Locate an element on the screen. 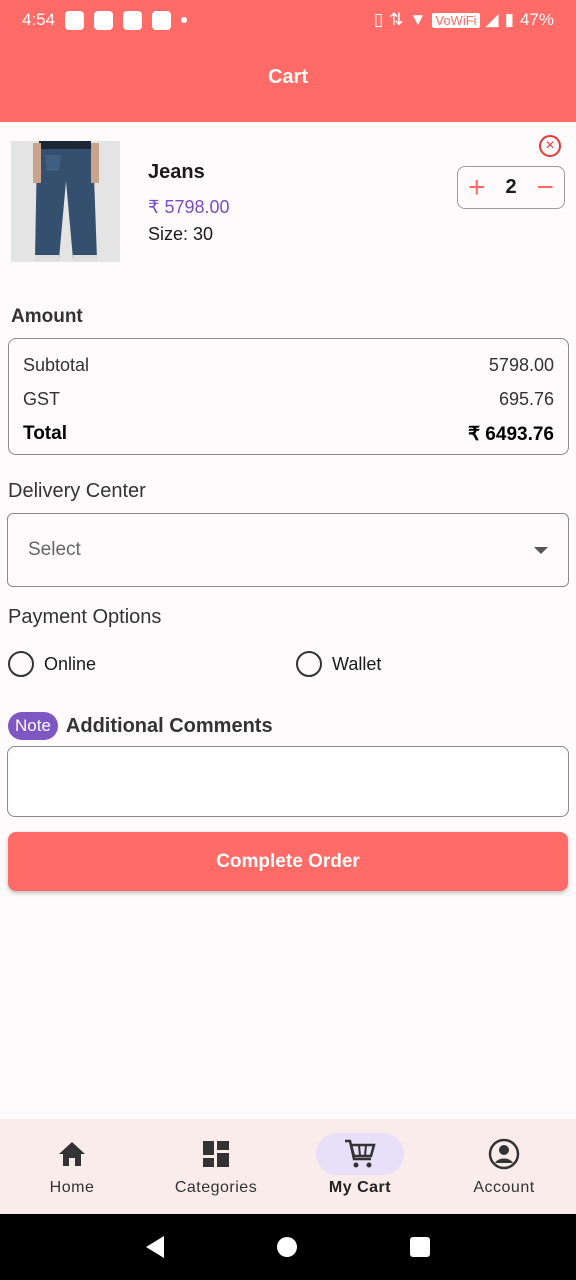  comments-heading: Note Additional Comments is located at coordinates (140, 726).